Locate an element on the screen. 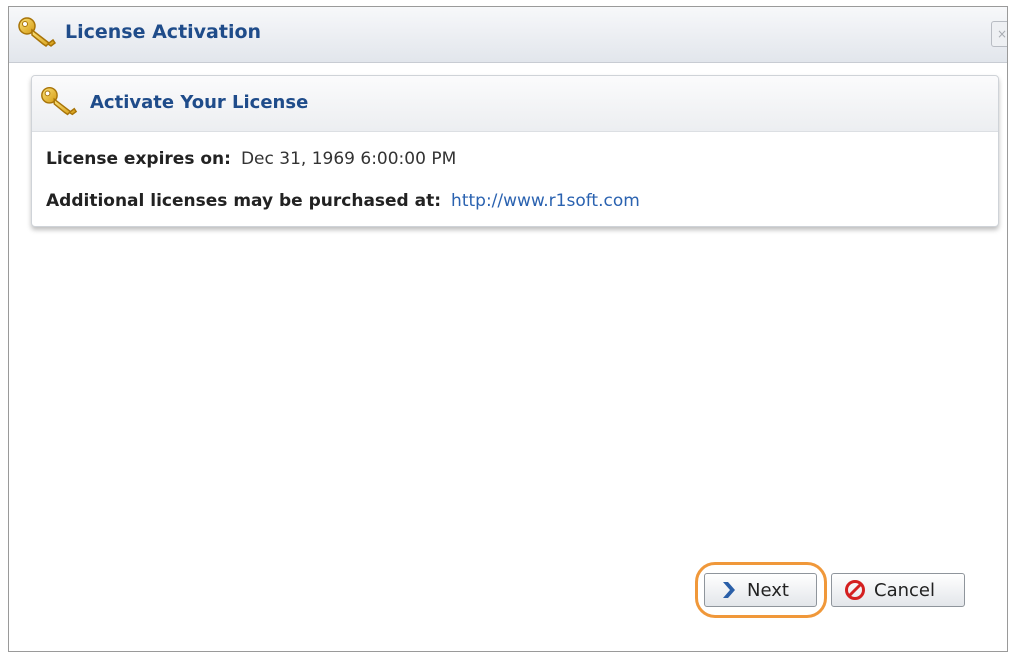  dialog-titlebar: License Activation × is located at coordinates (508, 35).